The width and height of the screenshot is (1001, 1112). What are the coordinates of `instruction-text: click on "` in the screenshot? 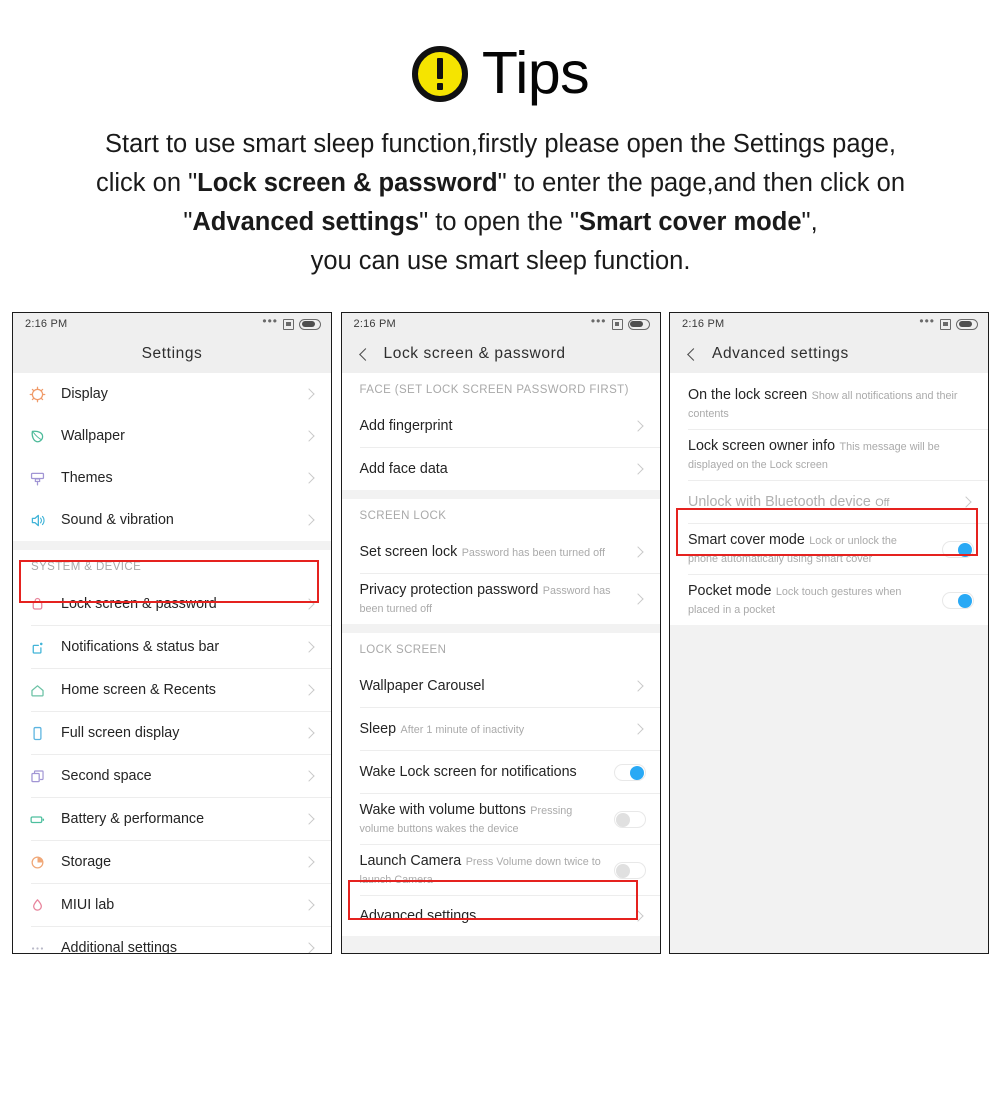 It's located at (146, 183).